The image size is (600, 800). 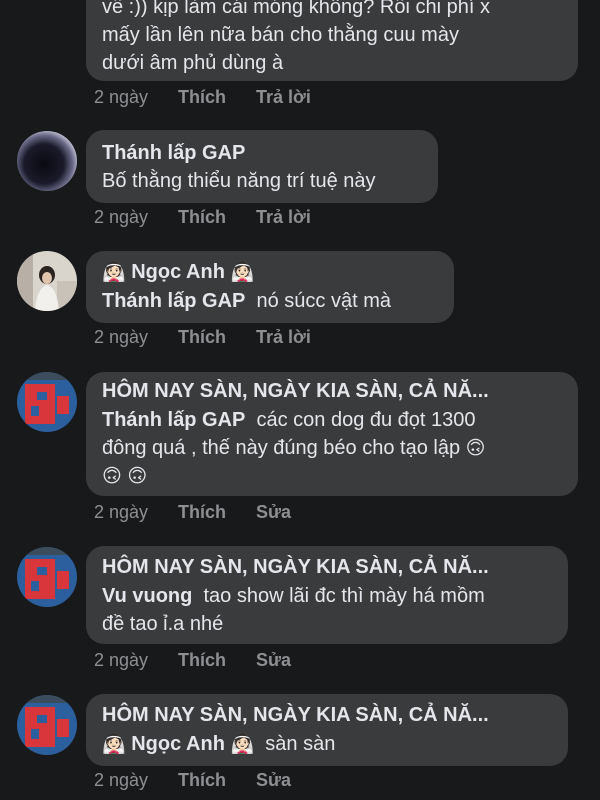 What do you see at coordinates (280, 35) in the screenshot?
I see `comment-text-line: mấy lần lên nữa bán cho thằng cuu mày` at bounding box center [280, 35].